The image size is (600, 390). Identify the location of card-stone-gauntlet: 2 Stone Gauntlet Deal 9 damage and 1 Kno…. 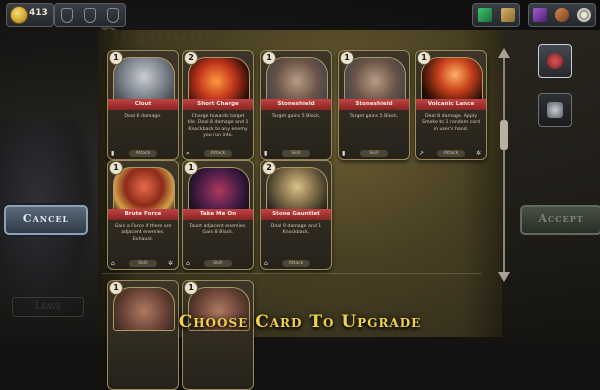
(296, 215).